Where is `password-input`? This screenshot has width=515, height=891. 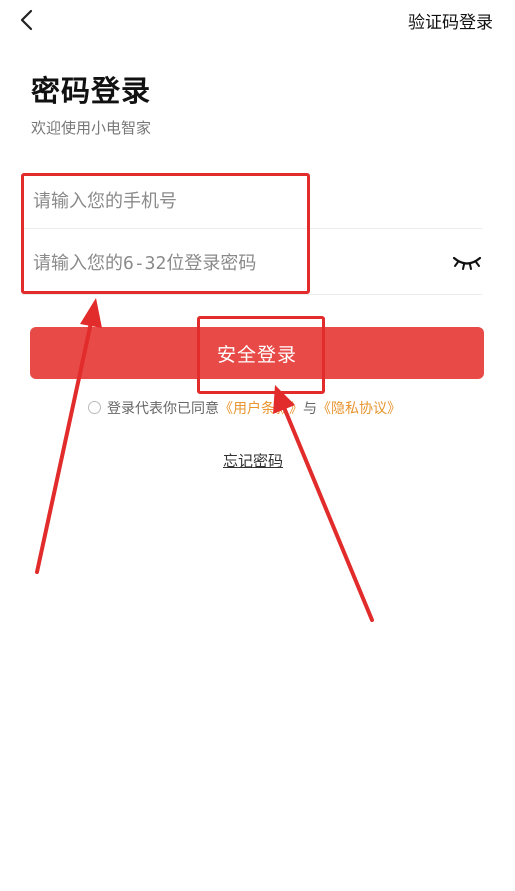 password-input is located at coordinates (233, 263).